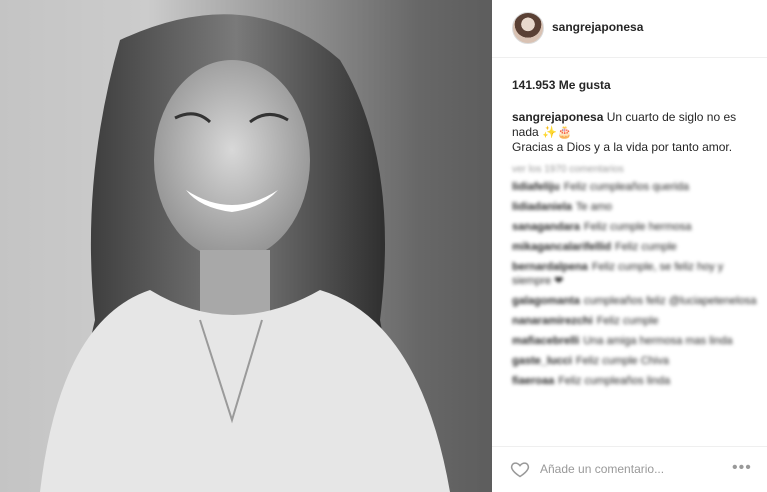 The height and width of the screenshot is (492, 767). I want to click on comment-text: Una amiga hermosa mas linda, so click(658, 341).